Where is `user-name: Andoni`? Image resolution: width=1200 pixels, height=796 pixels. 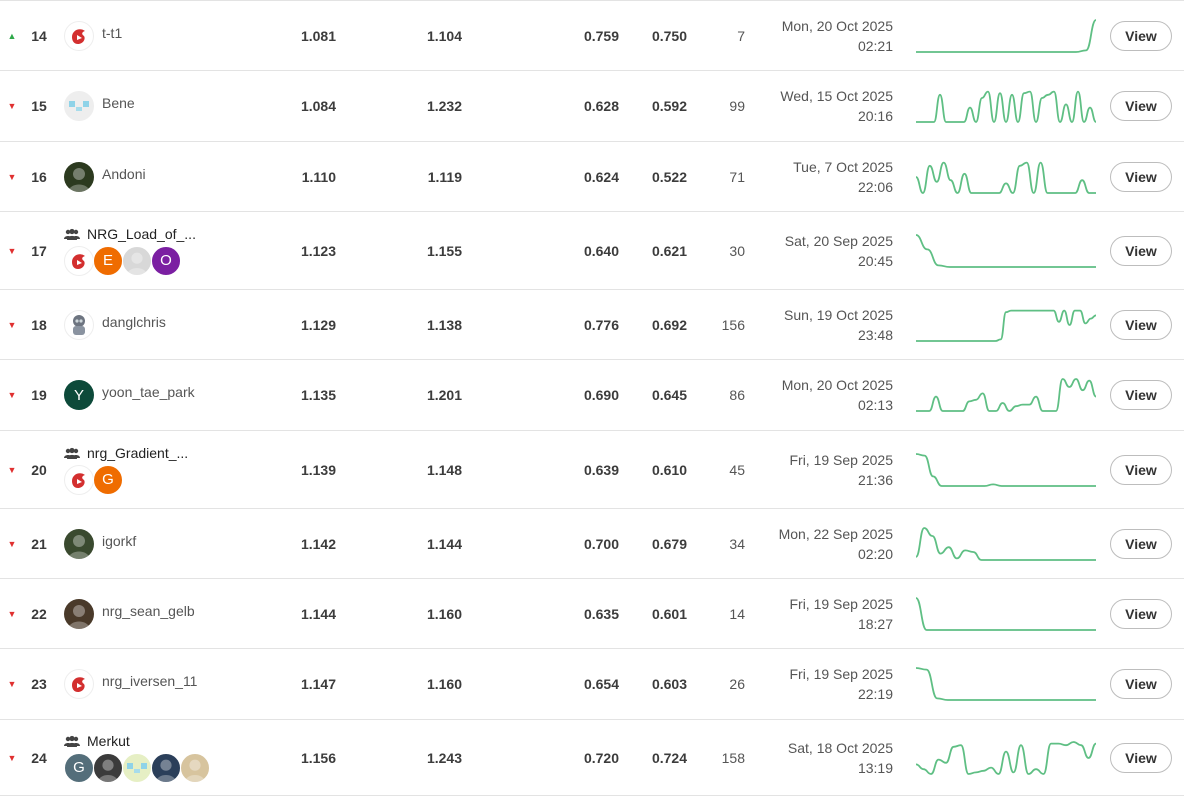
user-name: Andoni is located at coordinates (124, 174).